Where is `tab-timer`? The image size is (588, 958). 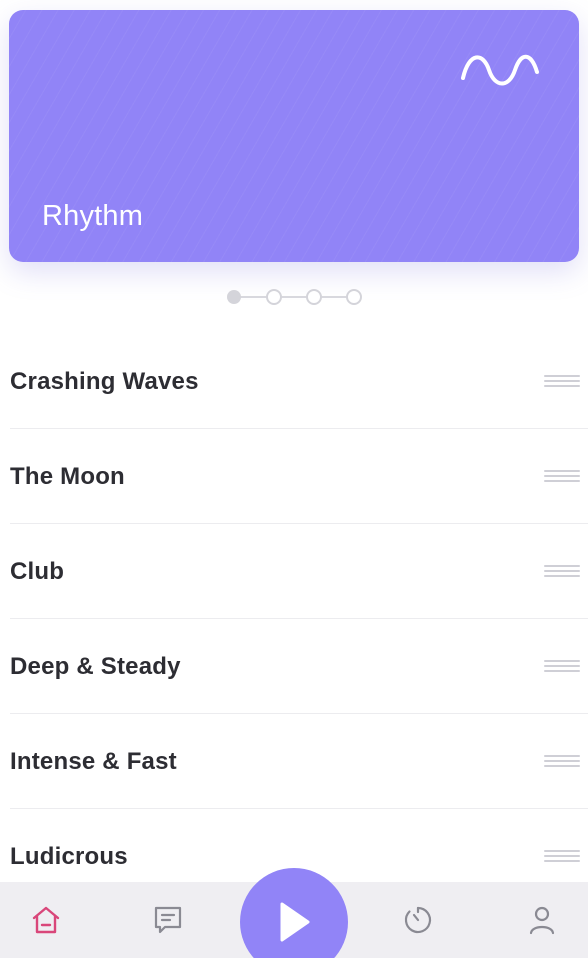
tab-timer is located at coordinates (418, 920).